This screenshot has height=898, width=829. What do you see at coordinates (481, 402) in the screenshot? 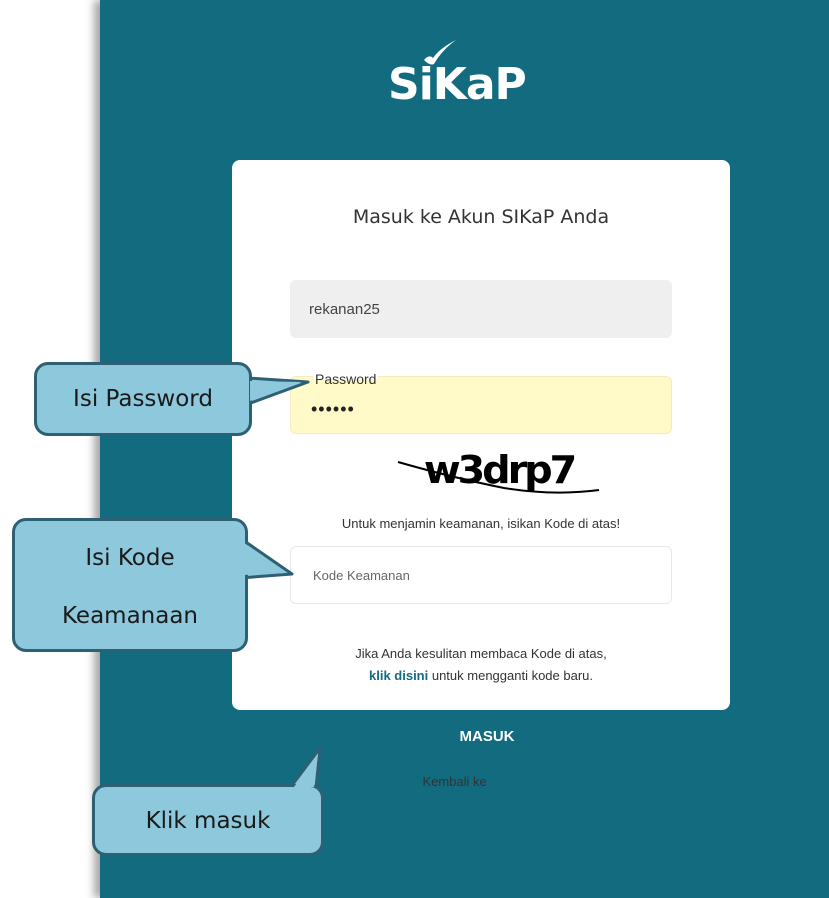
I see `password-field: Password ••••••` at bounding box center [481, 402].